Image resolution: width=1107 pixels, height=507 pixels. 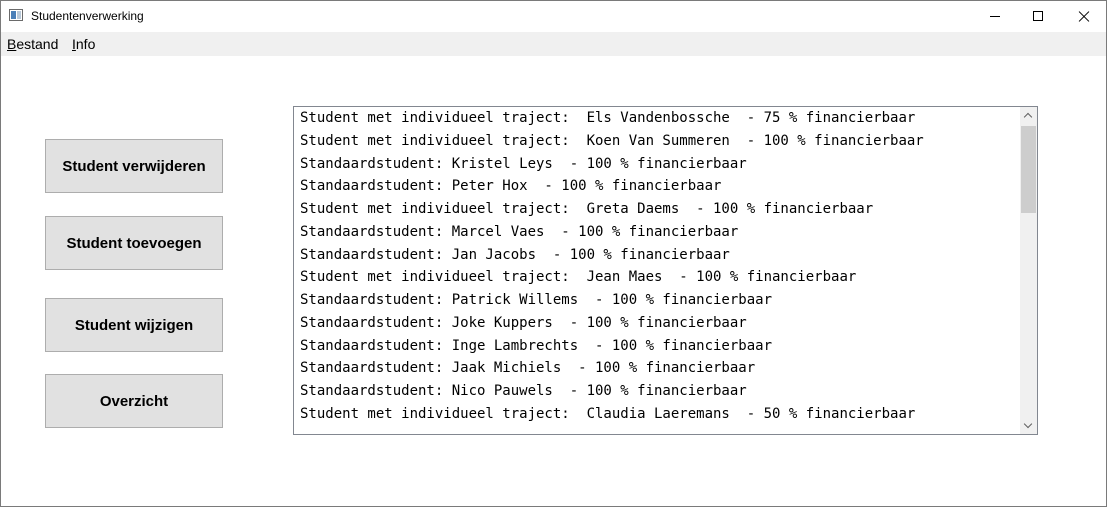 I want to click on student-verwijderen-button: Student verwijderen, so click(x=134, y=166).